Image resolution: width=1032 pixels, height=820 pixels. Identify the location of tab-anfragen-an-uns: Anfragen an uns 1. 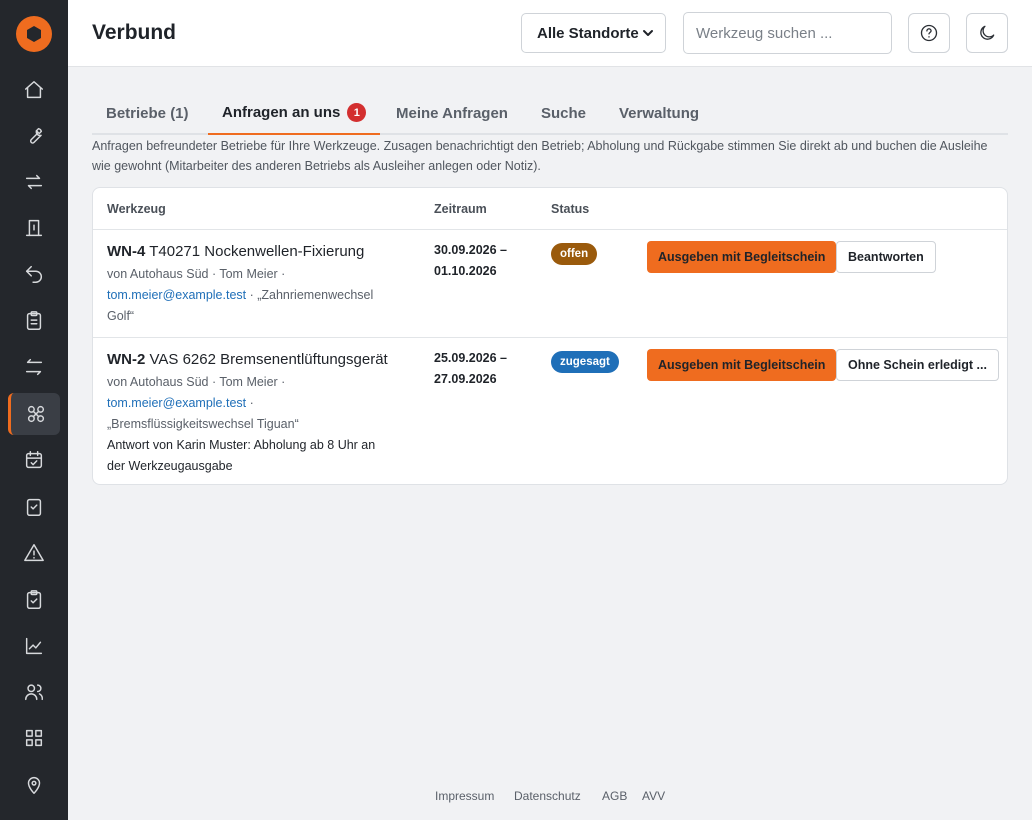
(294, 113).